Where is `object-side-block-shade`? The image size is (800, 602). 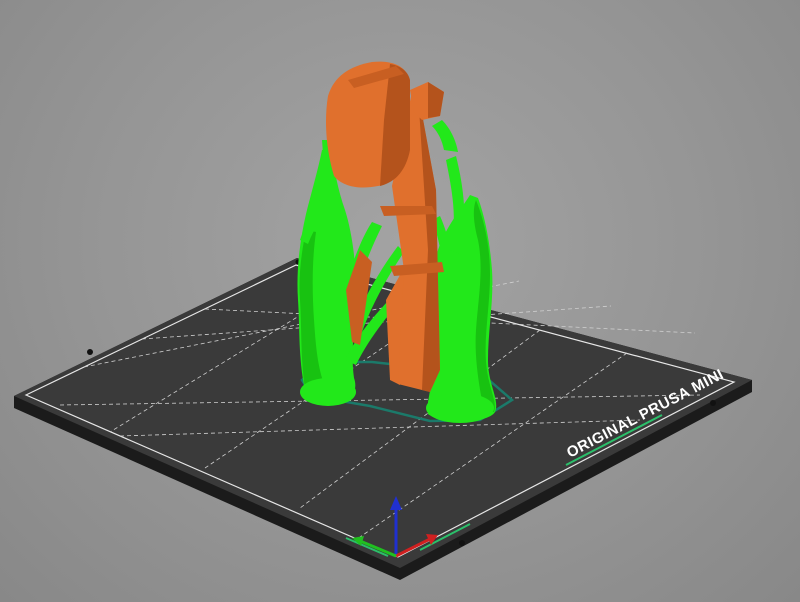
object-side-block-shade is located at coordinates (436, 100).